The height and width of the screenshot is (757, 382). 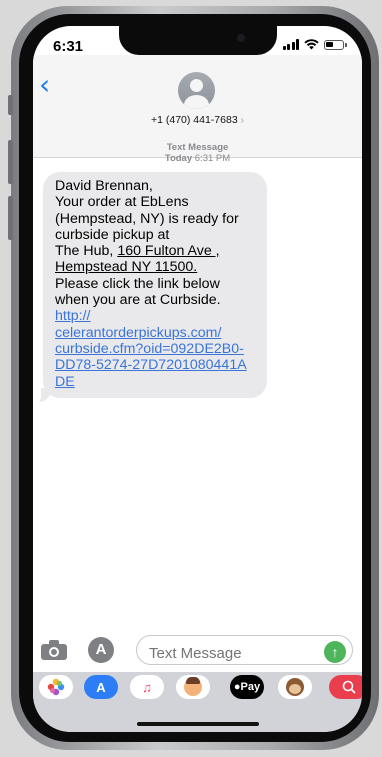 What do you see at coordinates (335, 652) in the screenshot?
I see `arrow-up-icon: ↑` at bounding box center [335, 652].